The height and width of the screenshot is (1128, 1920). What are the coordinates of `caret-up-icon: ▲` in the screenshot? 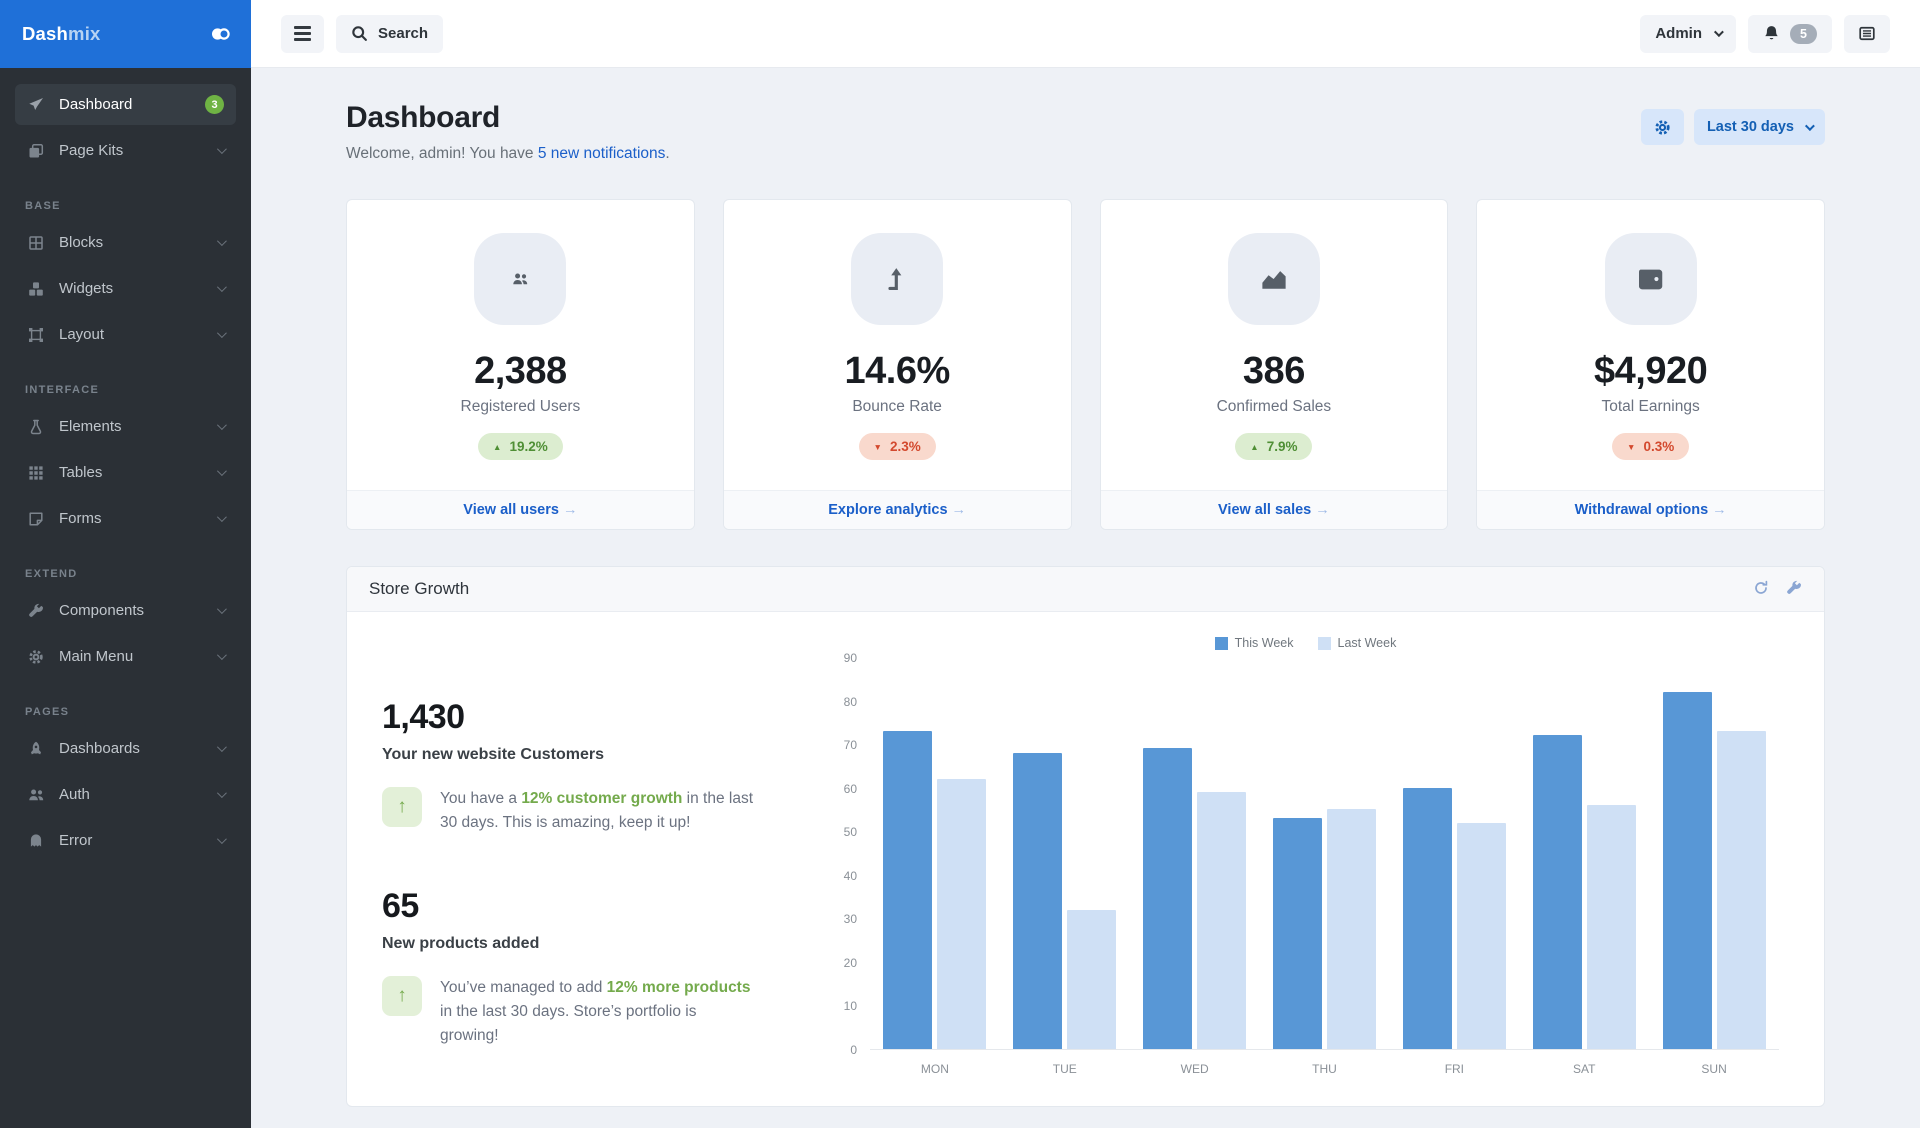 It's located at (497, 446).